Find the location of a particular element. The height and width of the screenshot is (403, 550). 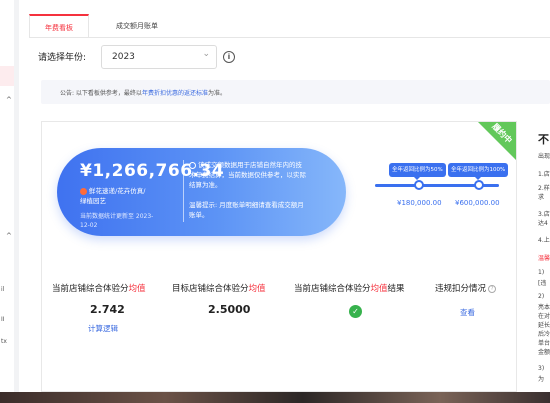

tab-annual-fee-board: 年费看板 is located at coordinates (59, 26).